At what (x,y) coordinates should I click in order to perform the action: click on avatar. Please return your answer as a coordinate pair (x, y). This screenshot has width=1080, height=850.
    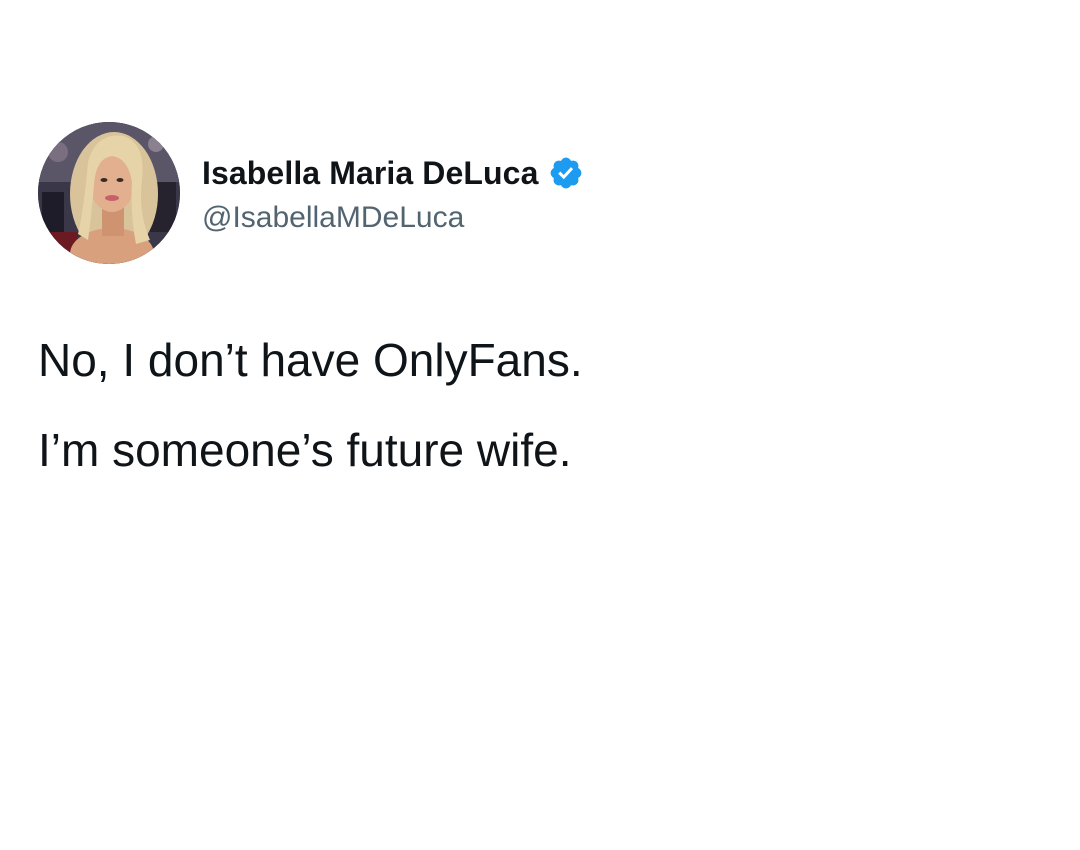
    Looking at the image, I should click on (109, 193).